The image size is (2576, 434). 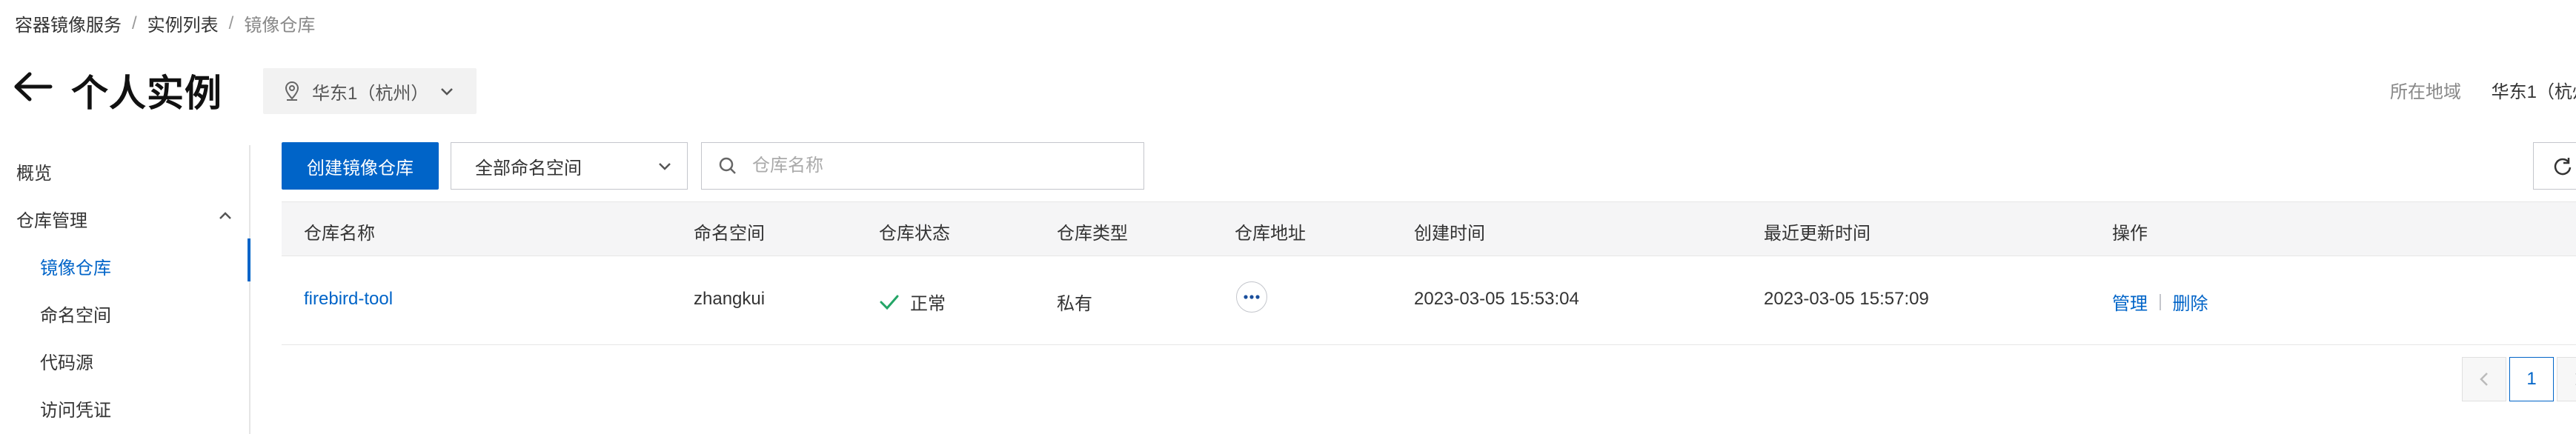 I want to click on sidebar-item-overview: 概览, so click(x=34, y=171).